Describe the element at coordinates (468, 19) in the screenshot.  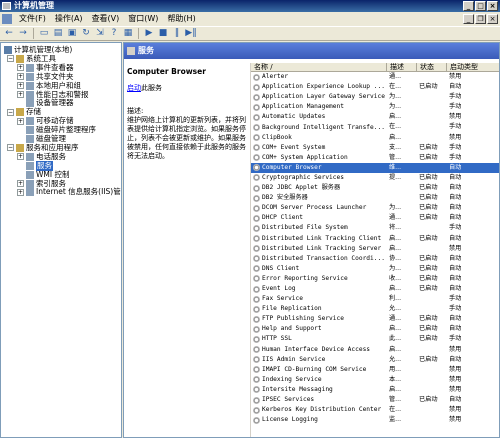
I see `mdi-minimize-button: _` at that location.